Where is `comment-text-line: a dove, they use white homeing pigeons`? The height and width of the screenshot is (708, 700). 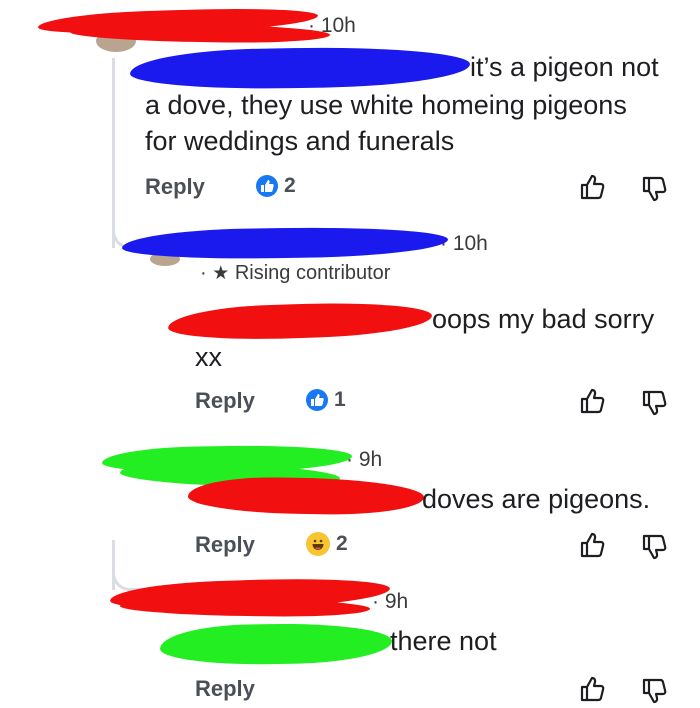
comment-text-line: a dove, they use white homeing pigeons is located at coordinates (386, 105).